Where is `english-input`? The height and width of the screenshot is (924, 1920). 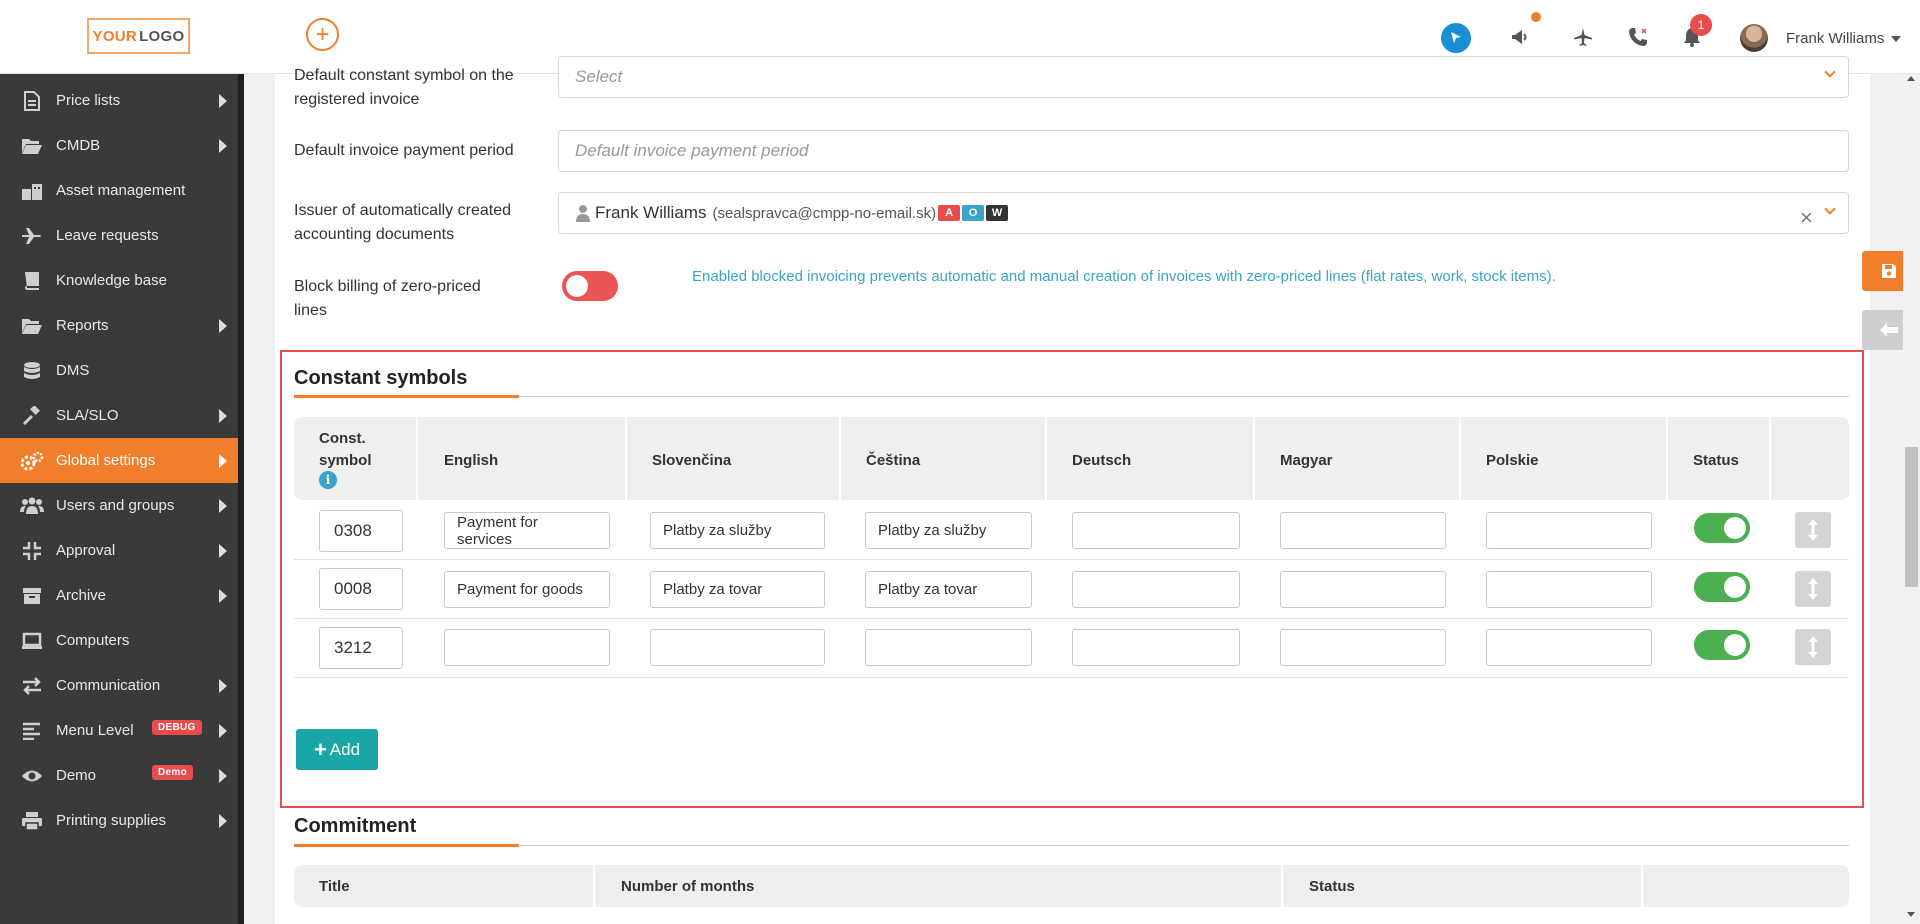 english-input is located at coordinates (527, 647).